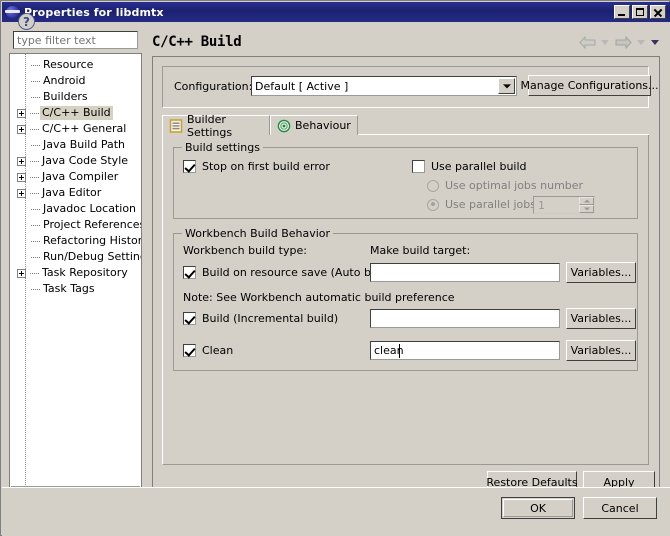  Describe the element at coordinates (75, 40) in the screenshot. I see `filter-input` at that location.